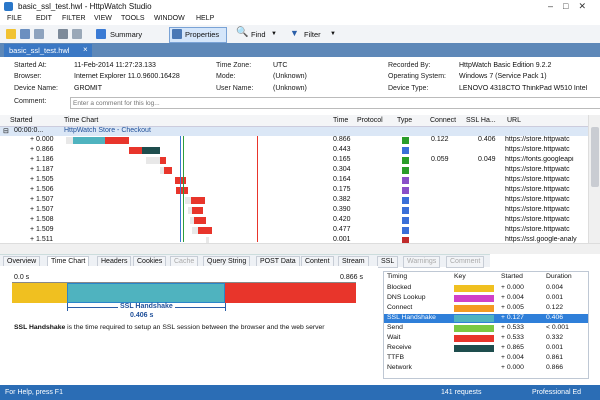 This screenshot has height=400, width=600. I want to click on legend-row: Wait + 0.533 0.332, so click(486, 338).